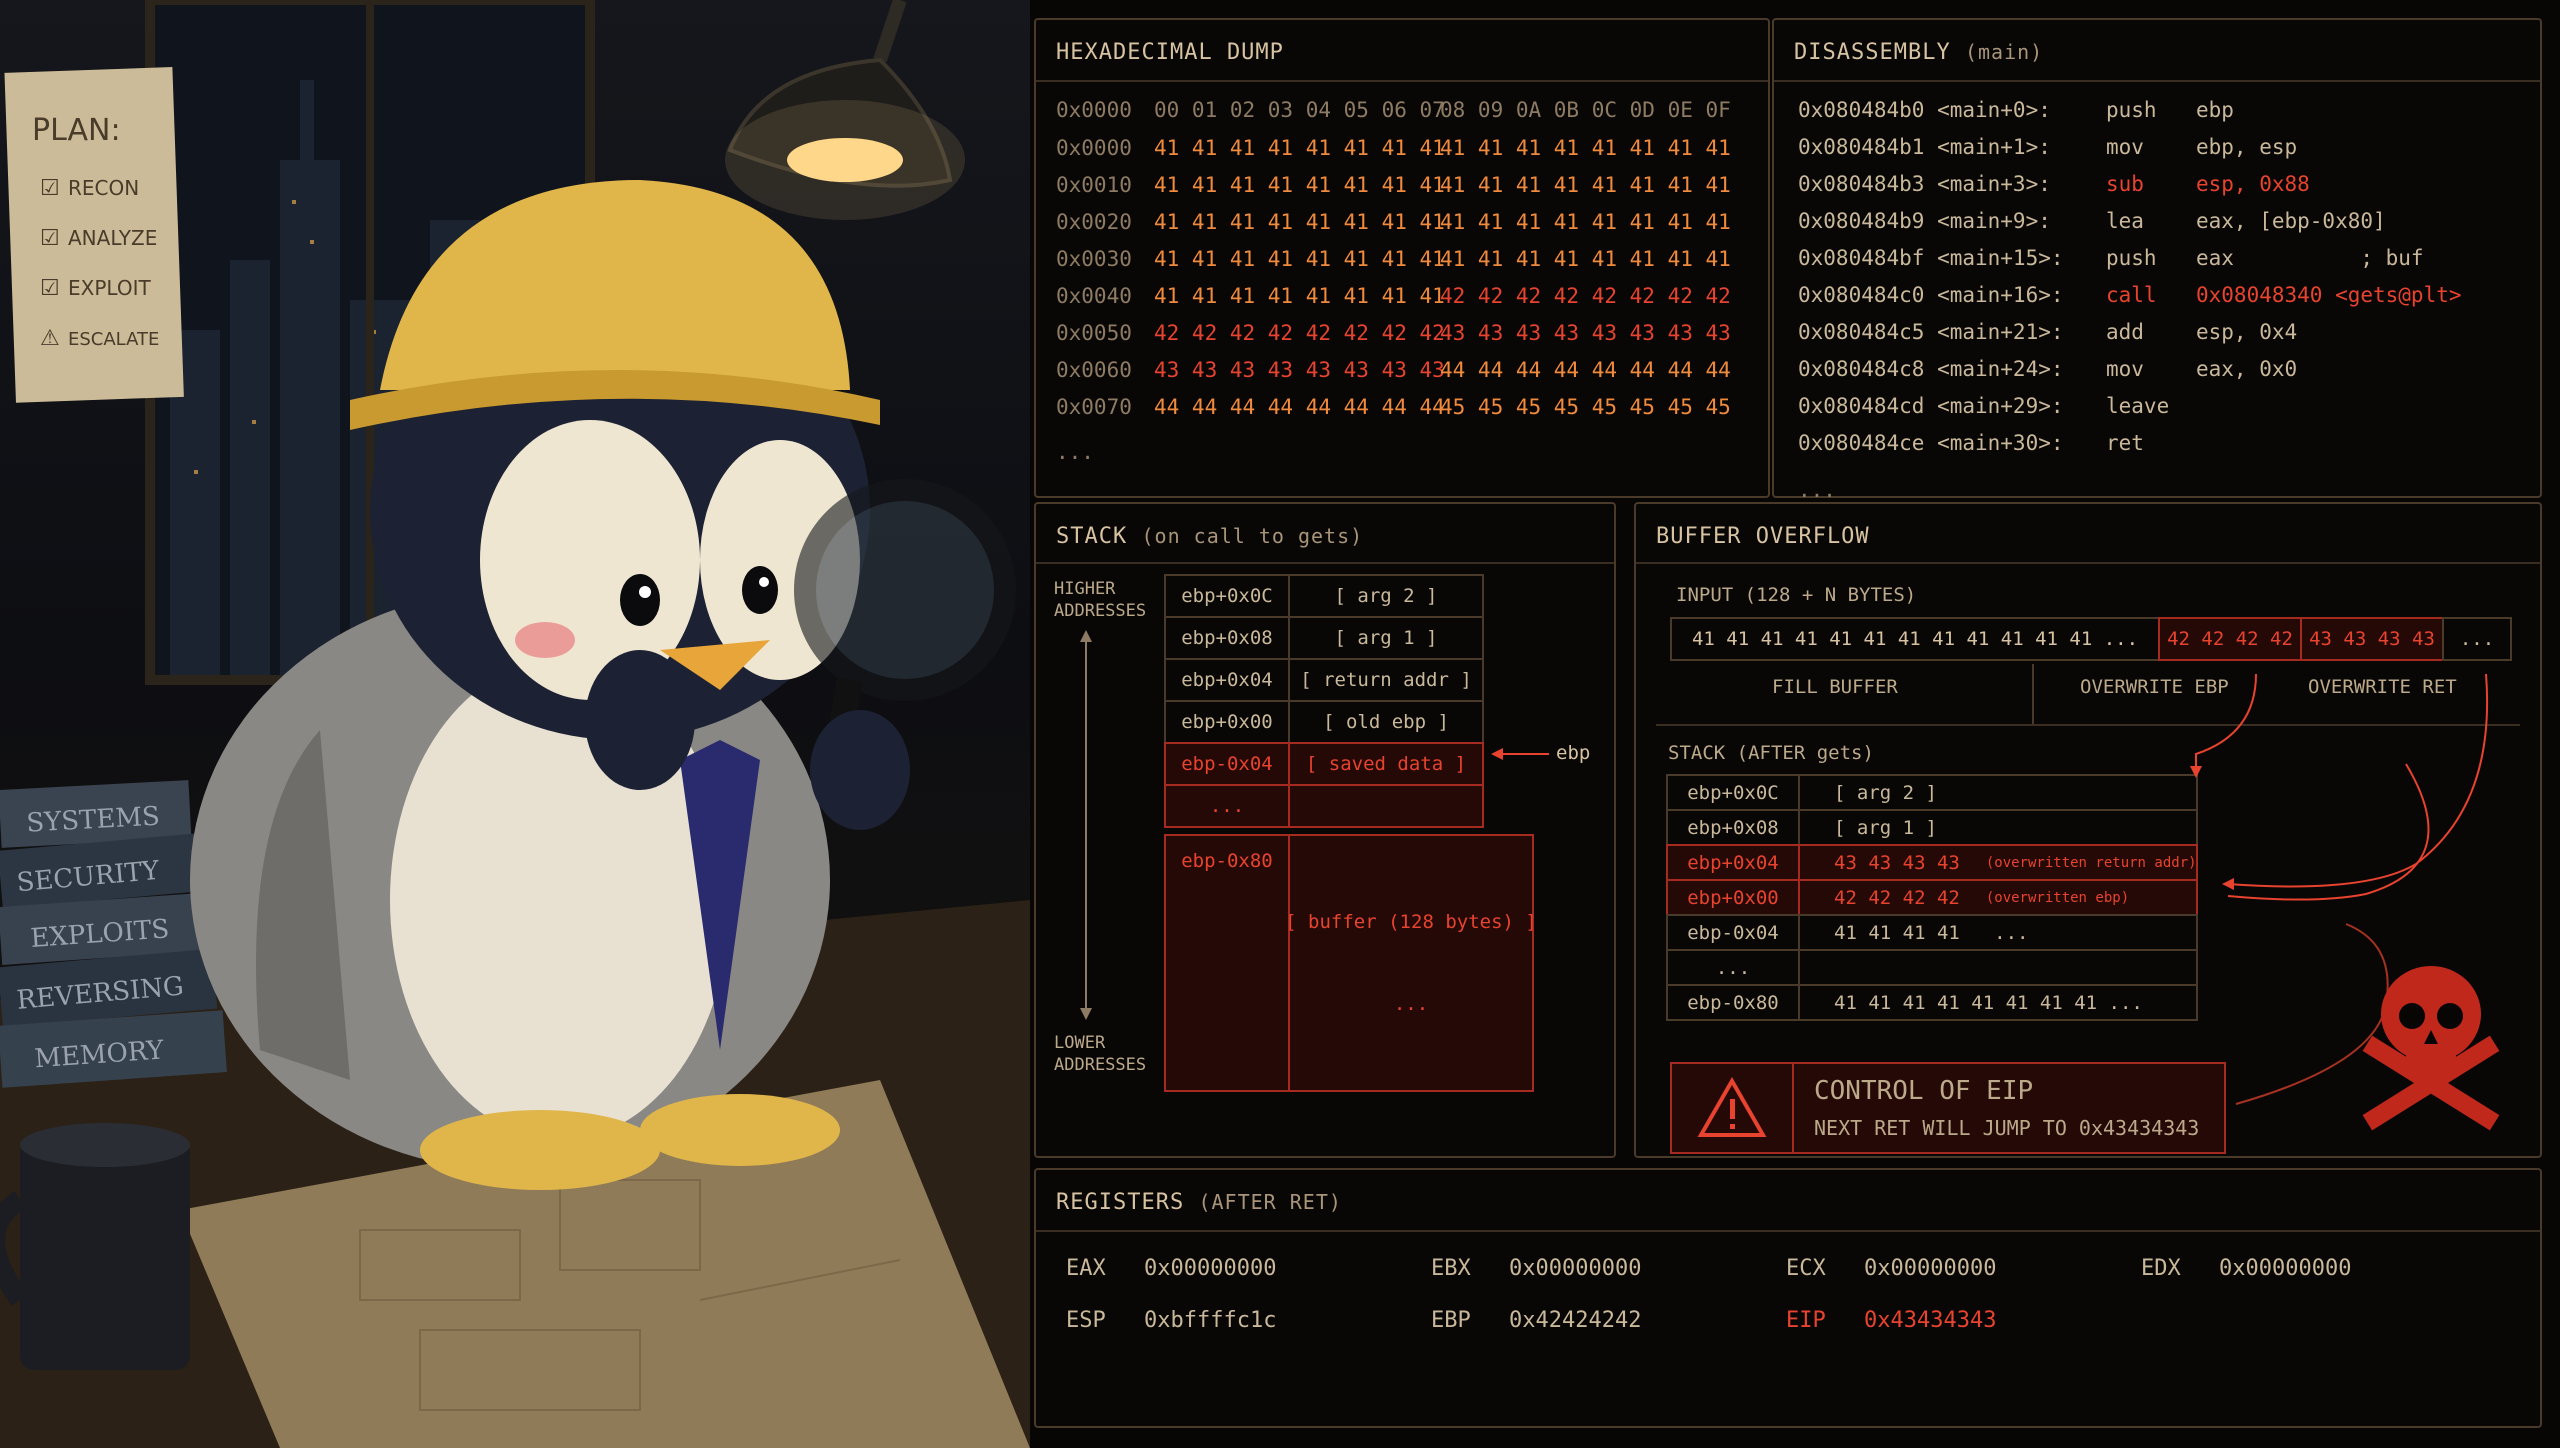 The height and width of the screenshot is (1448, 2560). Describe the element at coordinates (1585, 370) in the screenshot. I see `hex-bytes: 44 44 44 44 44 44 44 44` at that location.